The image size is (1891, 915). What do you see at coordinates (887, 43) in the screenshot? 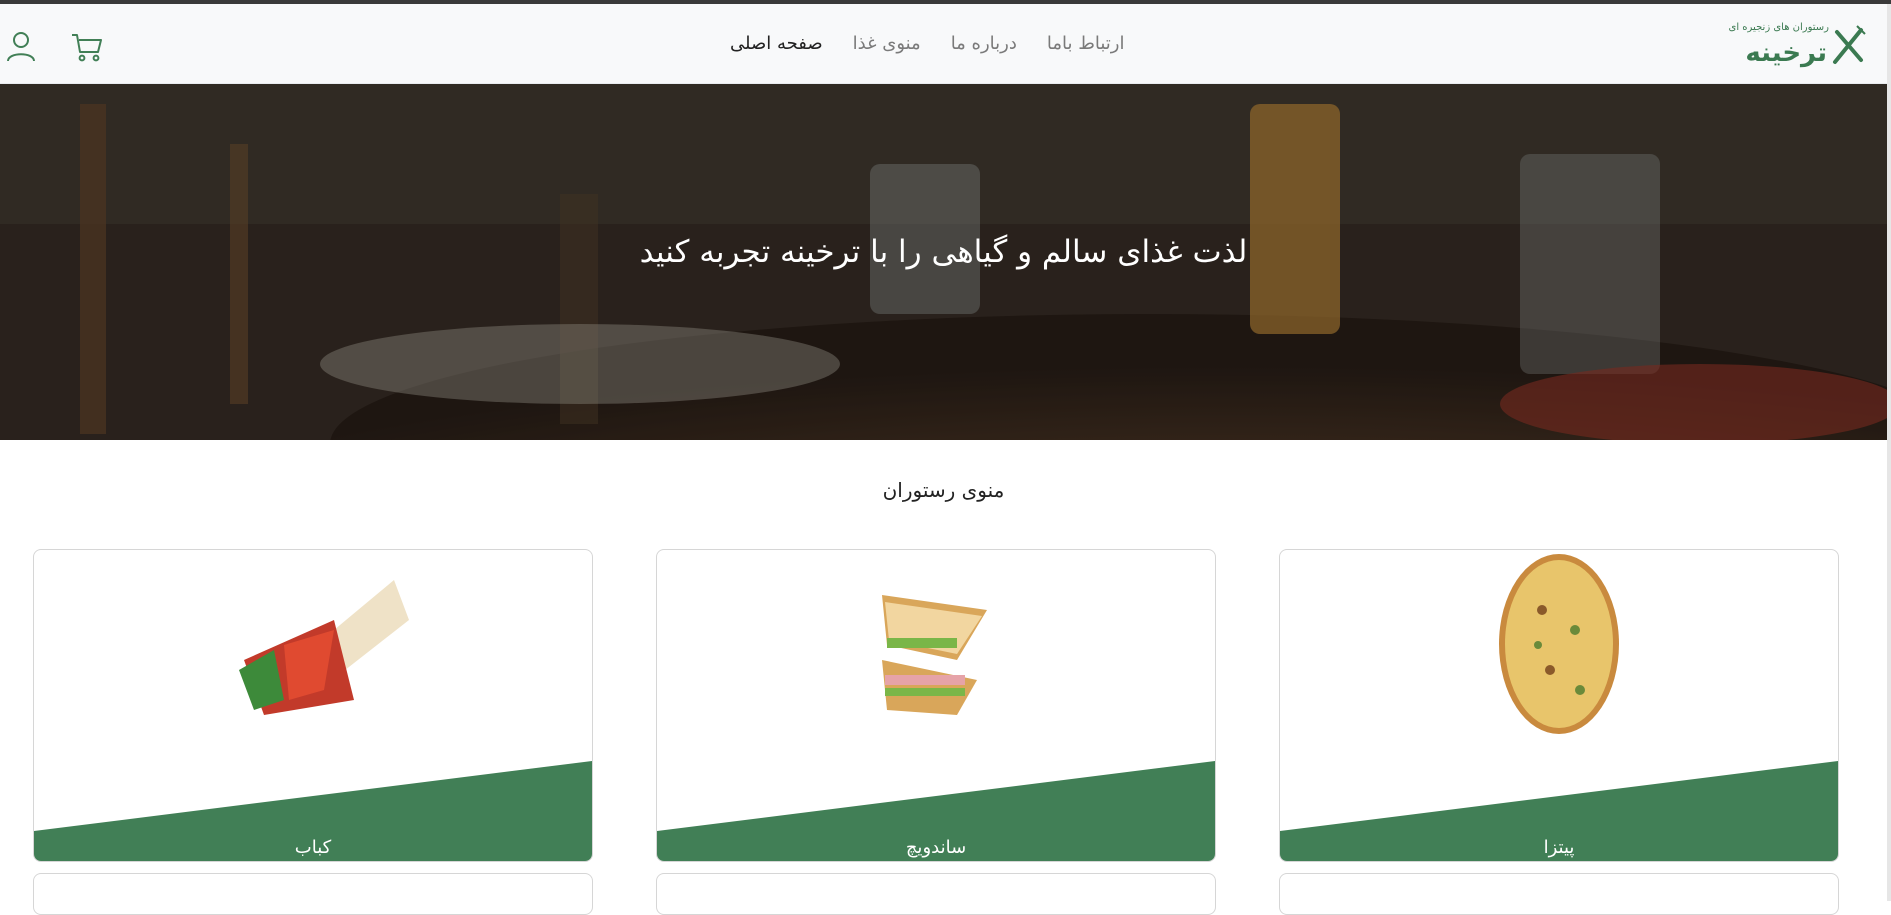
I see `nav-menu: منوی غذا` at bounding box center [887, 43].